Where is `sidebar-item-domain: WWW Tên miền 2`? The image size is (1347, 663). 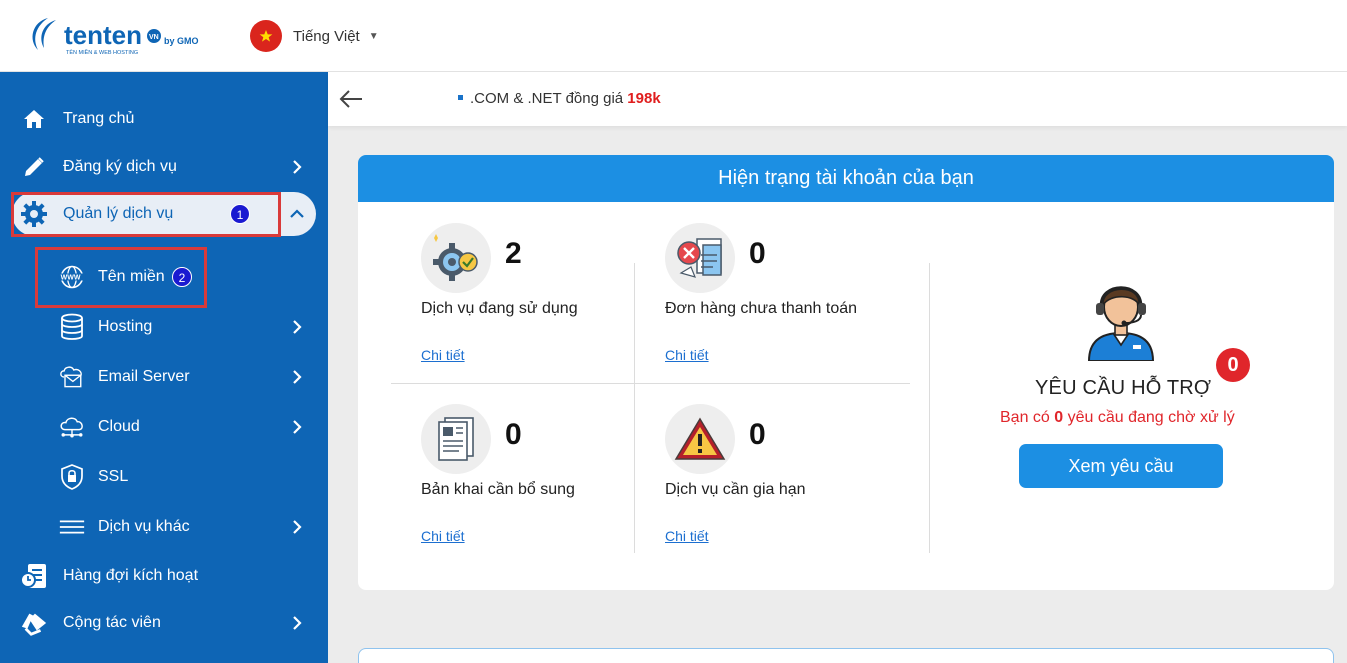 sidebar-item-domain: WWW Tên miền 2 is located at coordinates (164, 277).